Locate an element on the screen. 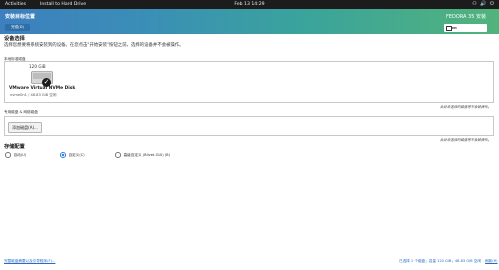 The height and width of the screenshot is (270, 499). storage-option-label: 自定义(C) is located at coordinates (76, 154).